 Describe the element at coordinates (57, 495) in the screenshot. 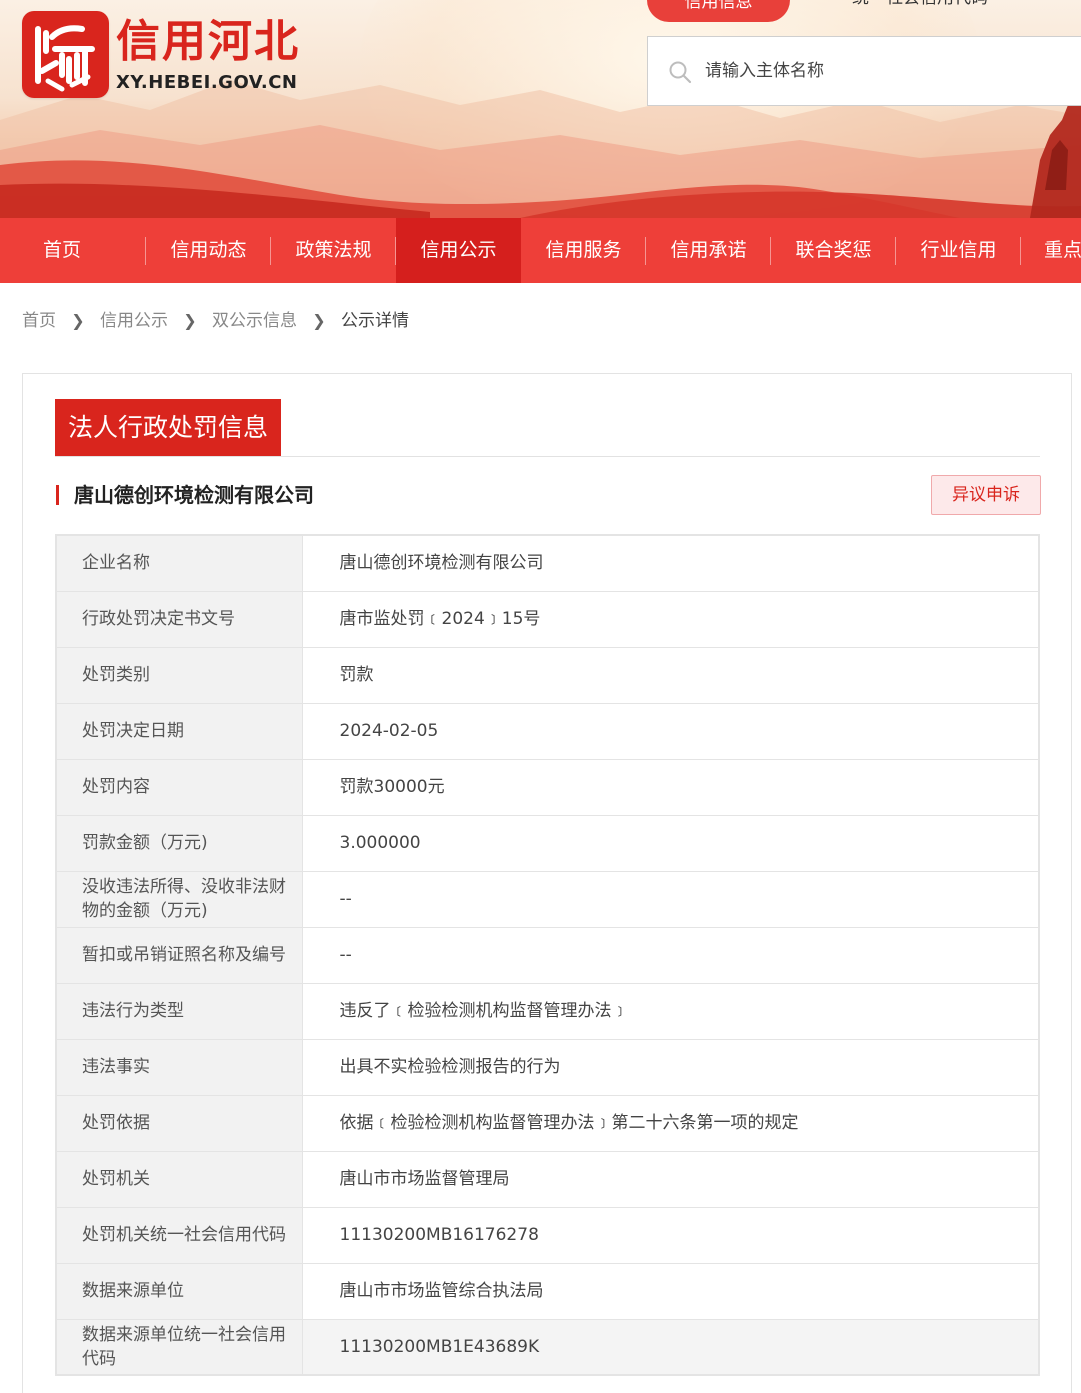

I see `company-marker` at that location.